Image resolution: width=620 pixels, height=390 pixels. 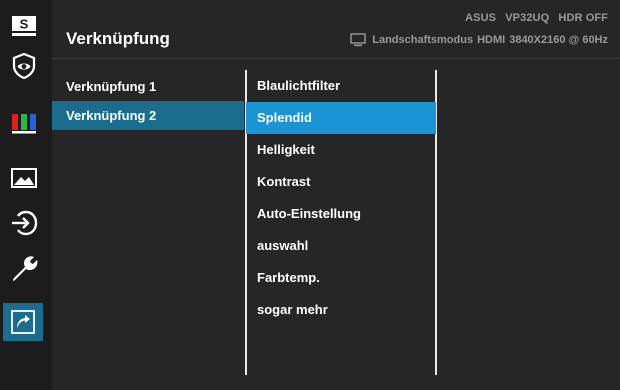 I want to click on input-select-icon, so click(x=25, y=223).